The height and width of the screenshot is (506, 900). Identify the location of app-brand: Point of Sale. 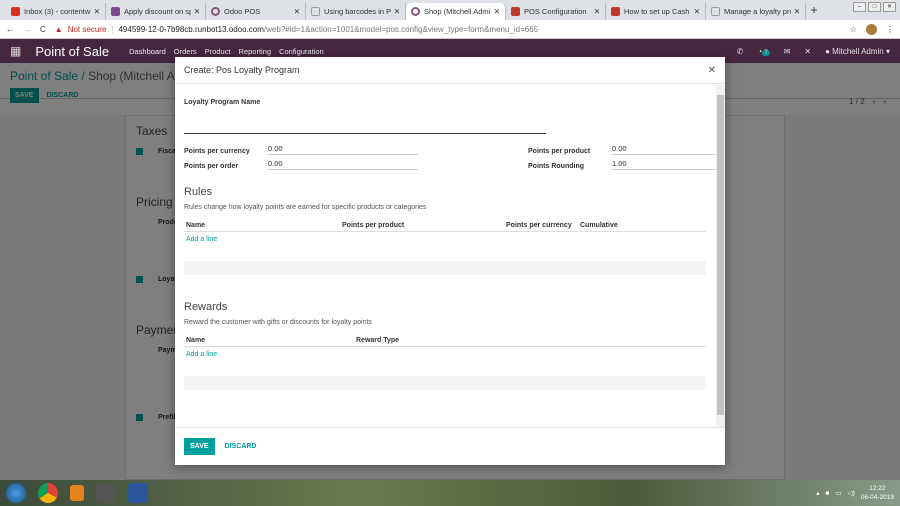
(72, 51).